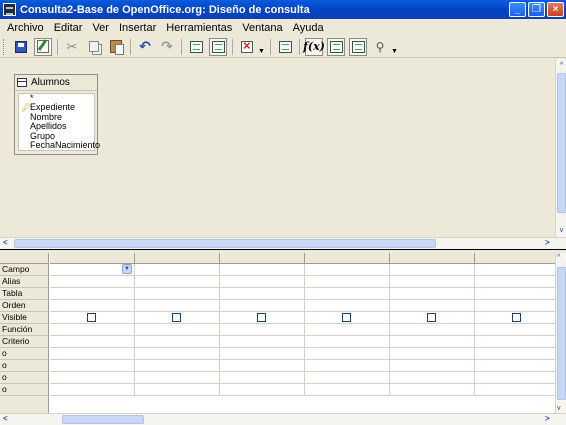 The image size is (566, 425). What do you see at coordinates (283, 419) in the screenshot?
I see `grid-horizontal-scrollbar: < >` at bounding box center [283, 419].